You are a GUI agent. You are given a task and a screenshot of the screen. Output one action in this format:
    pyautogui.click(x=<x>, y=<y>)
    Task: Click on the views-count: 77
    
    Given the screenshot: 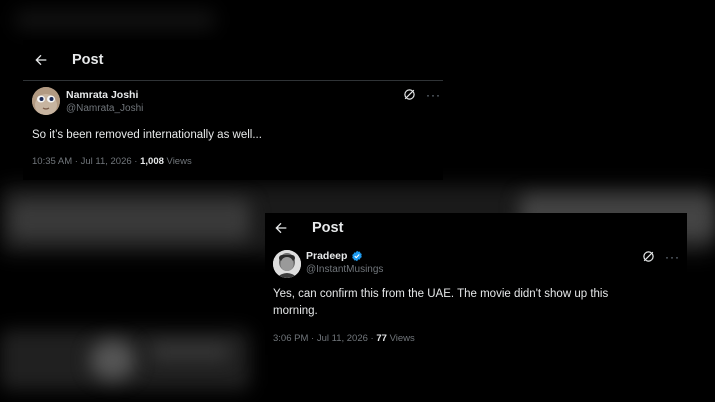 What is the action you would take?
    pyautogui.click(x=381, y=338)
    